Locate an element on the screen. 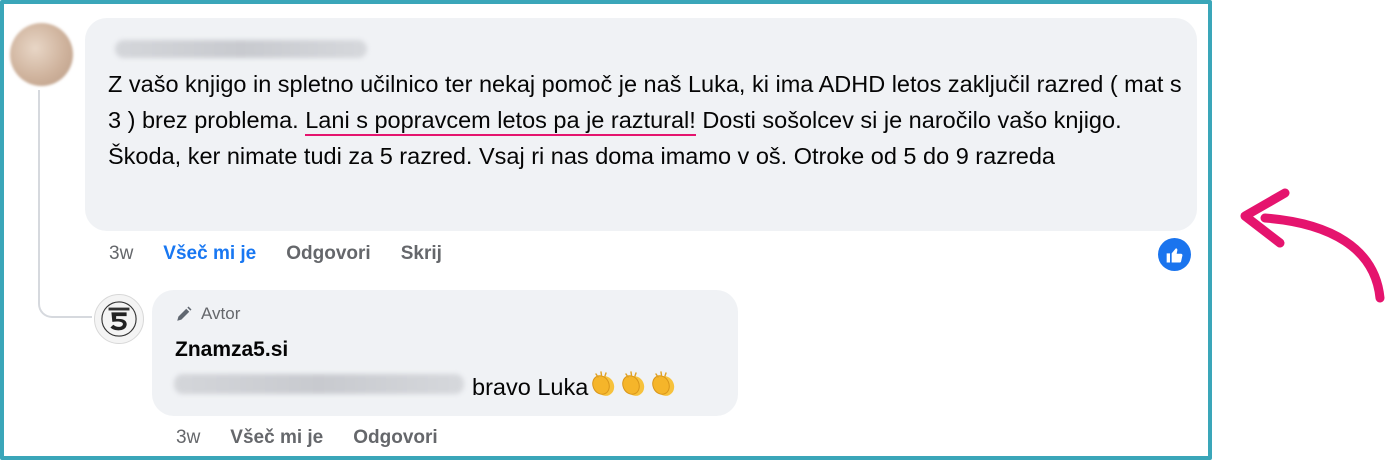 This screenshot has height=460, width=1395. reply-bubble: Avtor Znamza5.si bravo Luka is located at coordinates (445, 353).